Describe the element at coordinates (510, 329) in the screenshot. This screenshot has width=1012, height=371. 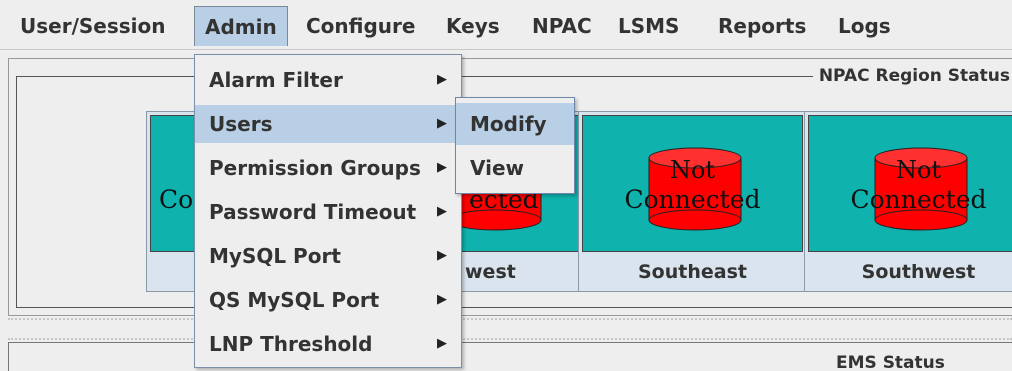
I see `split-pane-divider` at that location.